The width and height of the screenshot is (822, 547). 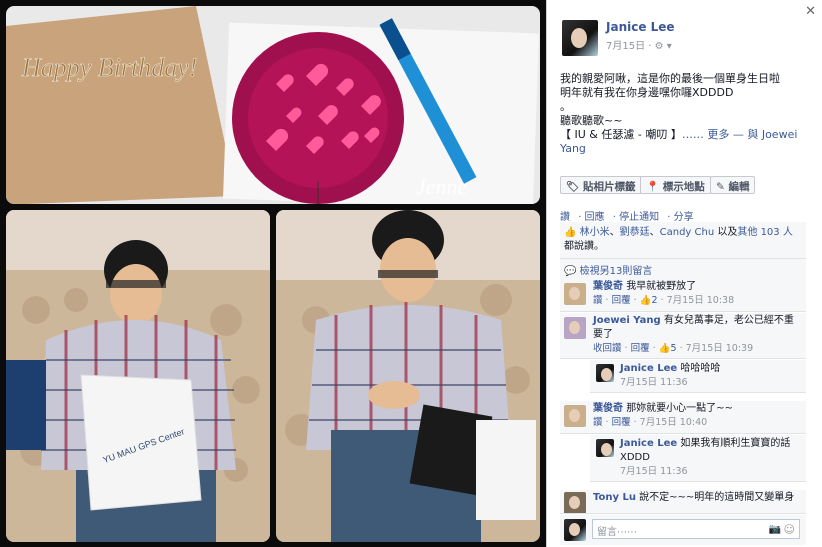 What do you see at coordinates (685, 142) in the screenshot?
I see `post-line-5: 【 IU & 任瑟濾 - 嘲叨 】…… 更多 — 與 Joewei Yang` at bounding box center [685, 142].